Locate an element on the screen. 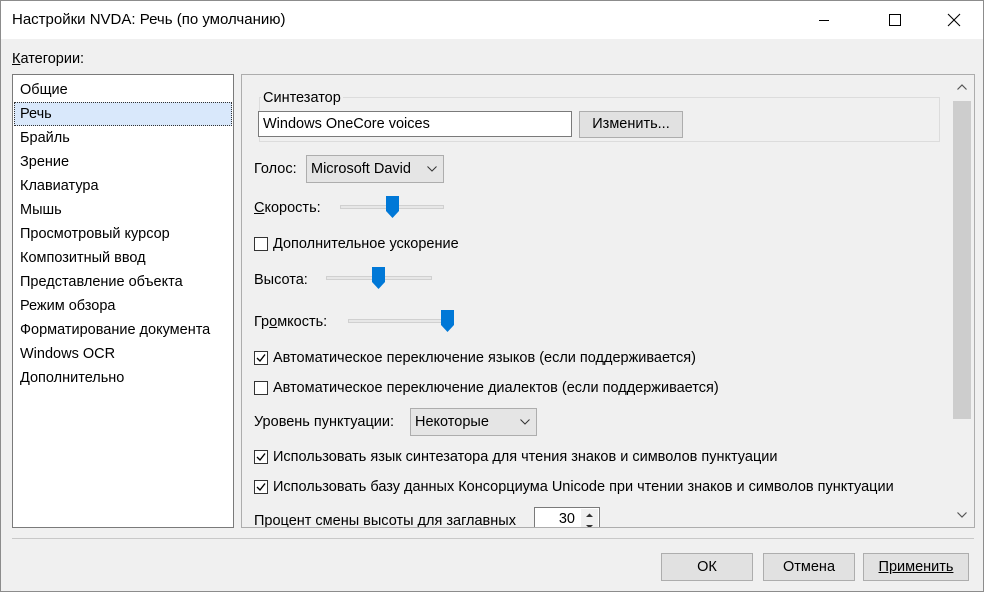 The height and width of the screenshot is (592, 984). volume-label-a: Гр is located at coordinates (262, 322).